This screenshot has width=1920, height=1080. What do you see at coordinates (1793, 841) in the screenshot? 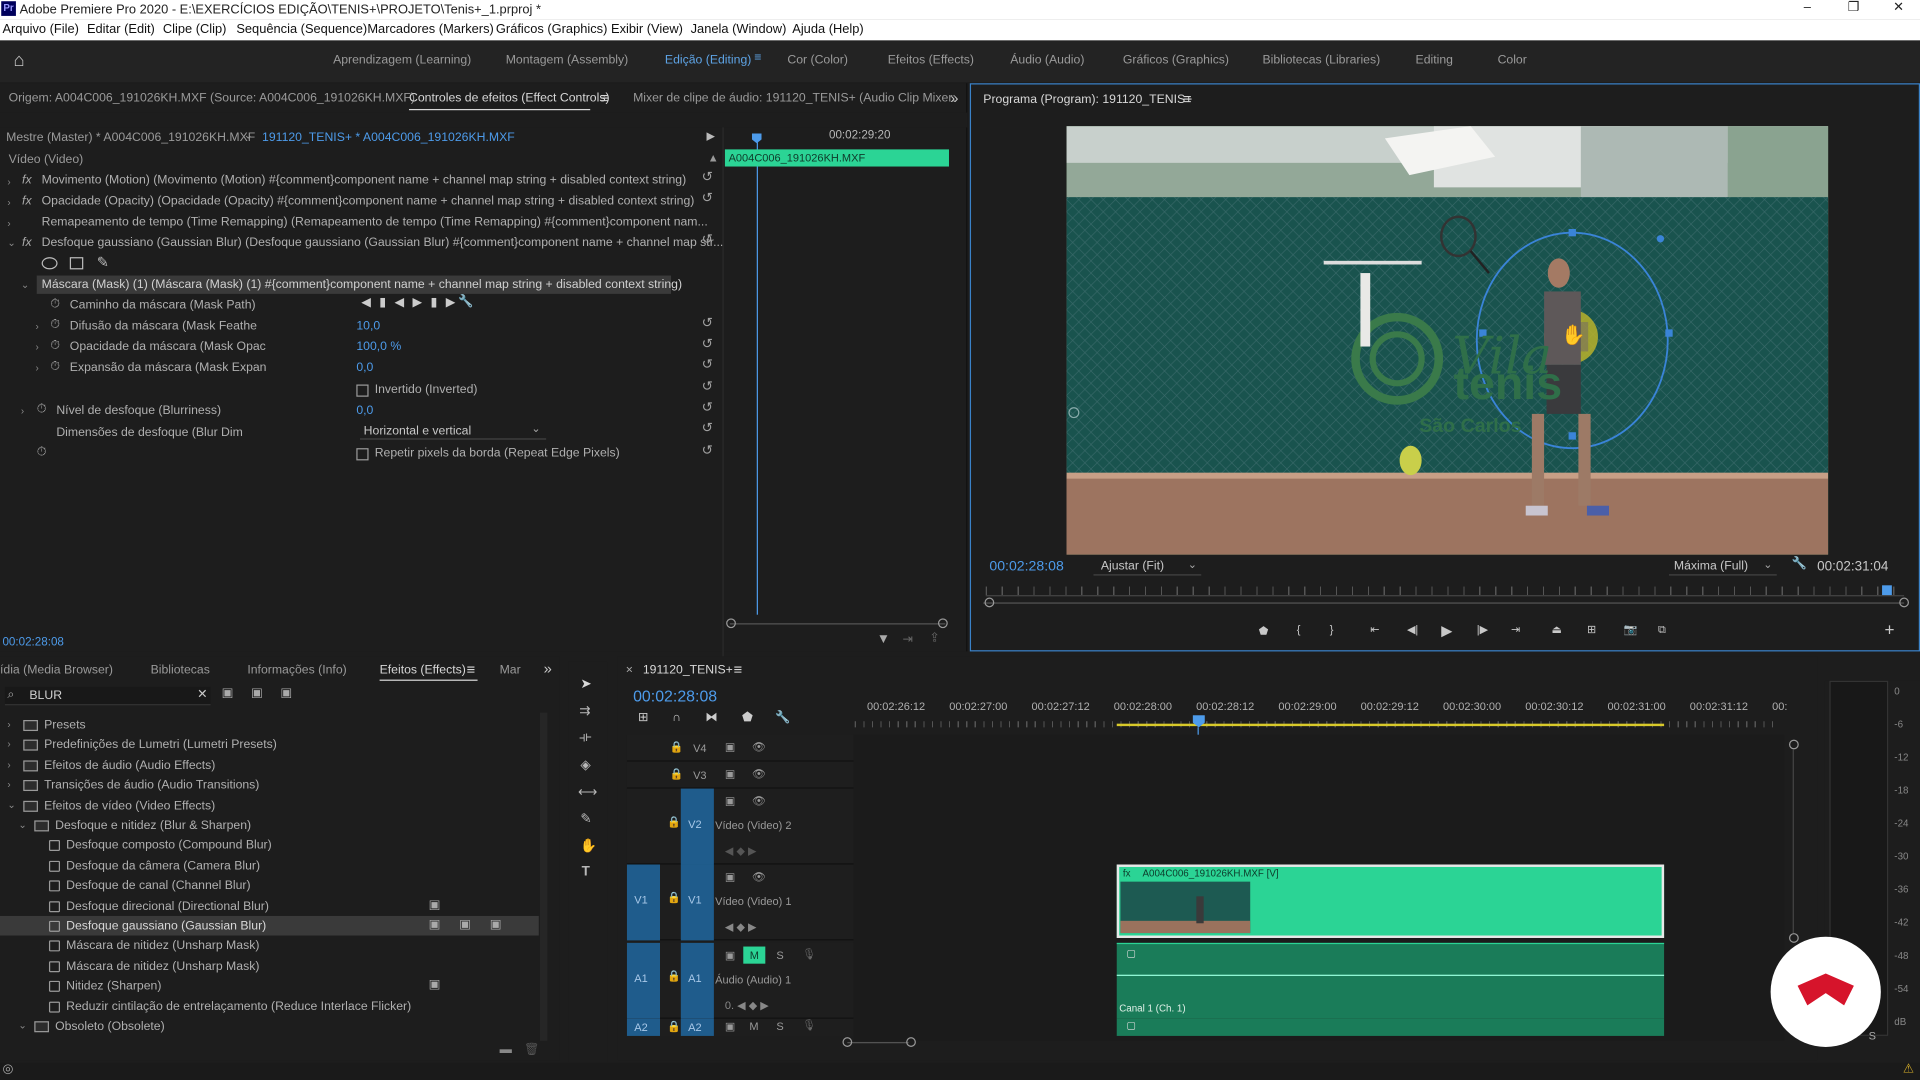
I see `vertical-scrollbar` at bounding box center [1793, 841].